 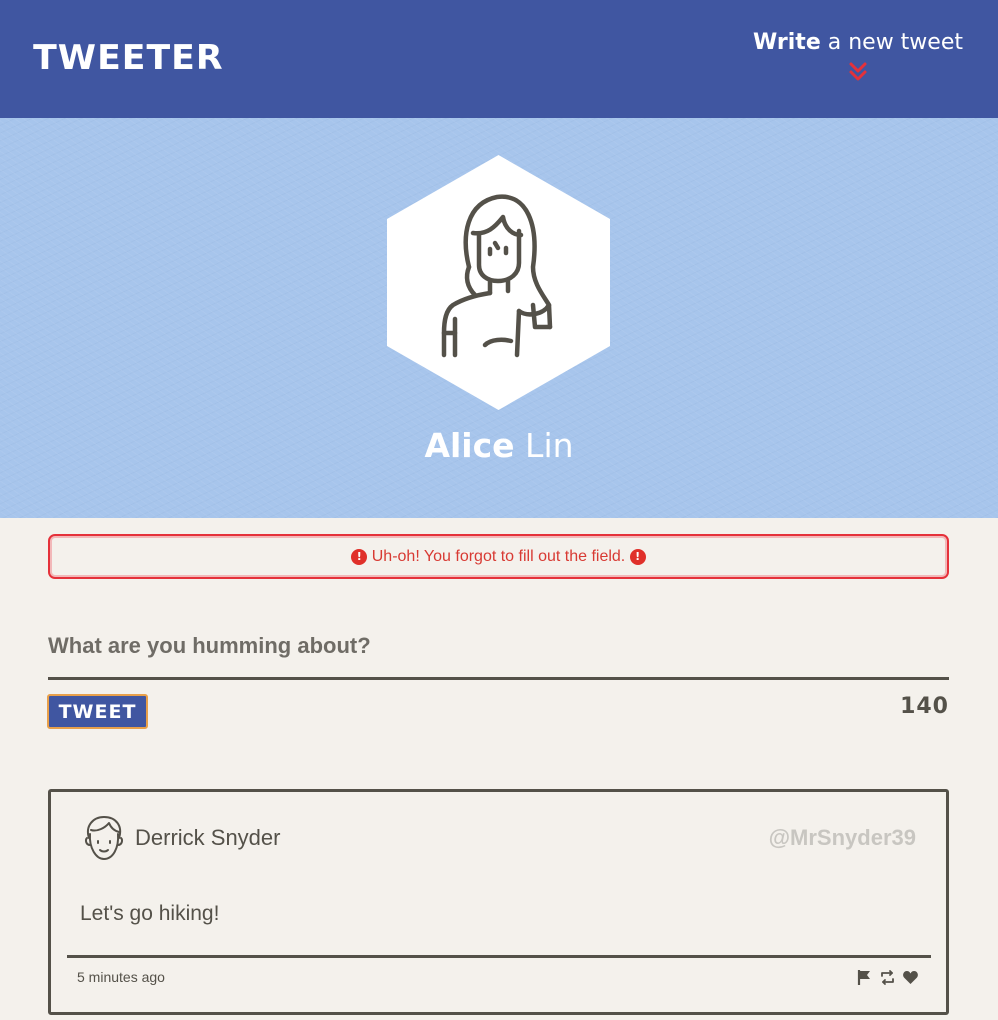 I want to click on tweet-author-handle: @MrSnyder39, so click(x=842, y=838).